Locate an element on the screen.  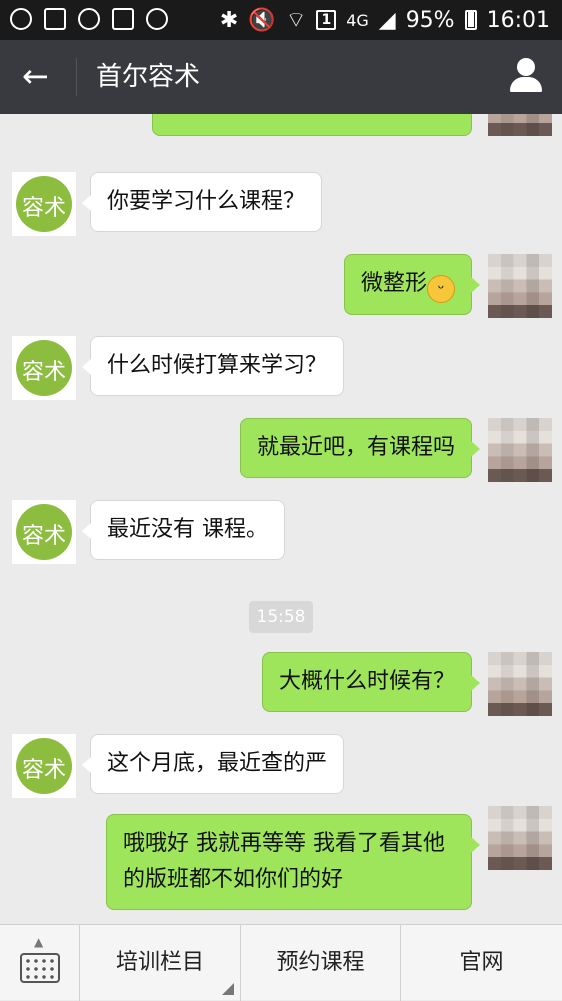
menu-item-training-section: 培训栏目 is located at coordinates (160, 963).